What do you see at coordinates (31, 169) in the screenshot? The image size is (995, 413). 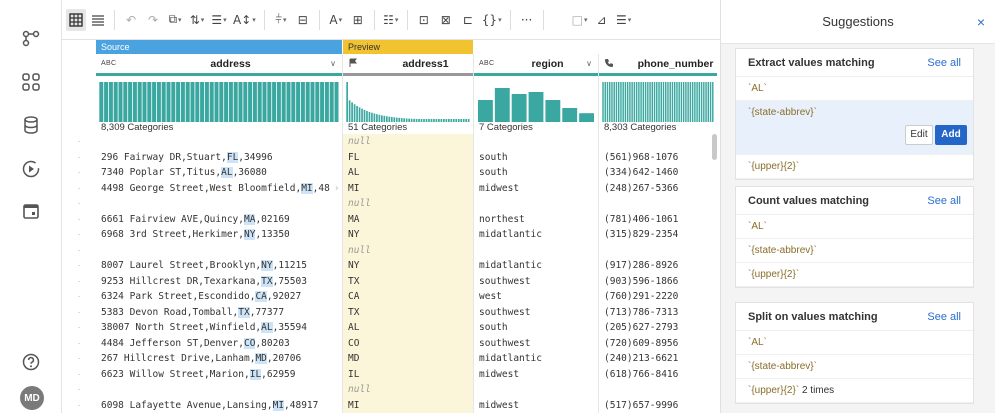 I see `run-icon` at bounding box center [31, 169].